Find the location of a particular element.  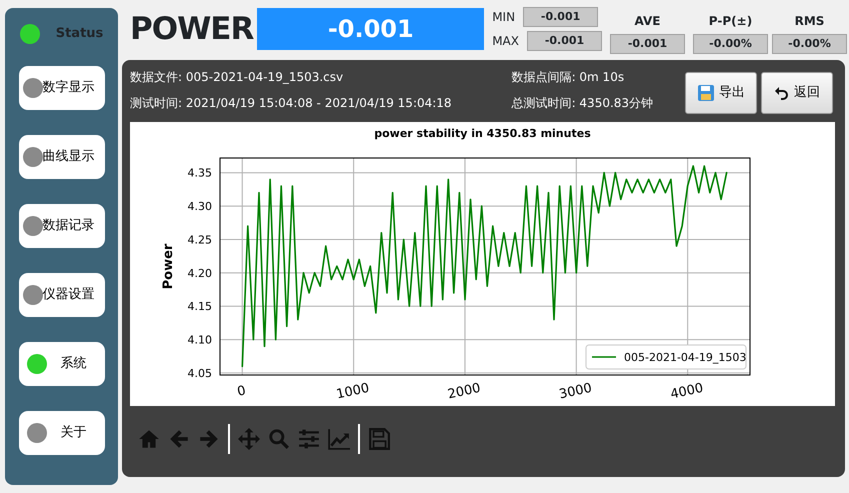

power-title: POWER is located at coordinates (192, 29).